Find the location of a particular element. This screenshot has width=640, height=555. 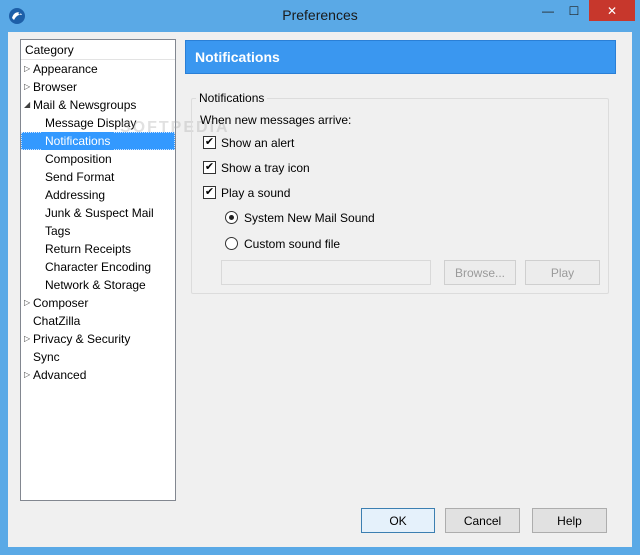

category-item-label: Browser is located at coordinates (55, 87).